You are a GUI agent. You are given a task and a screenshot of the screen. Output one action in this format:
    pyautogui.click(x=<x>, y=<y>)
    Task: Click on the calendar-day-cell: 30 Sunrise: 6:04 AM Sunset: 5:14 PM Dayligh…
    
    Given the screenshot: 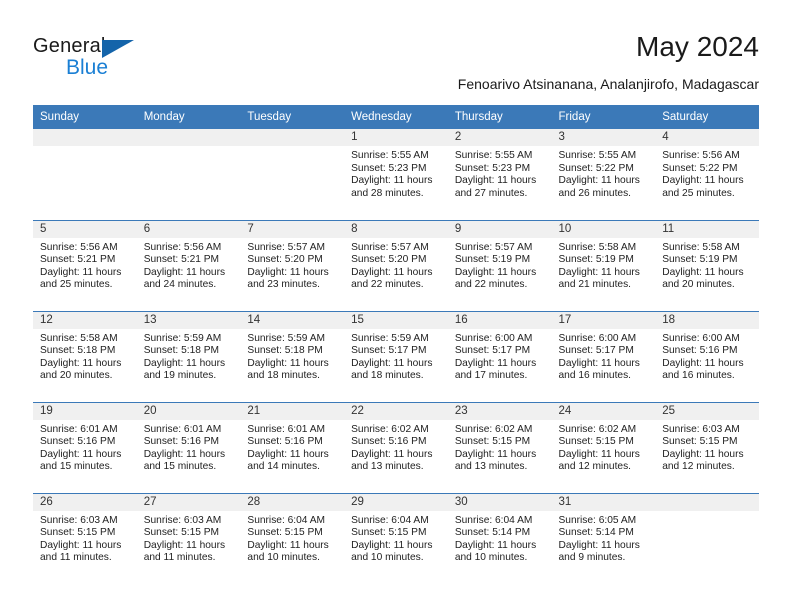 What is the action you would take?
    pyautogui.click(x=499, y=538)
    